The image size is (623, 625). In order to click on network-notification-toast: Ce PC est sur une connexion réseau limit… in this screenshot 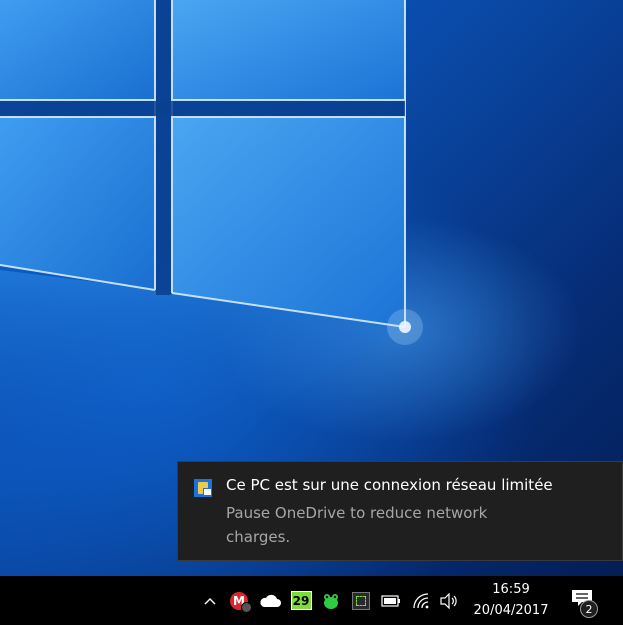, I will do `click(400, 511)`.